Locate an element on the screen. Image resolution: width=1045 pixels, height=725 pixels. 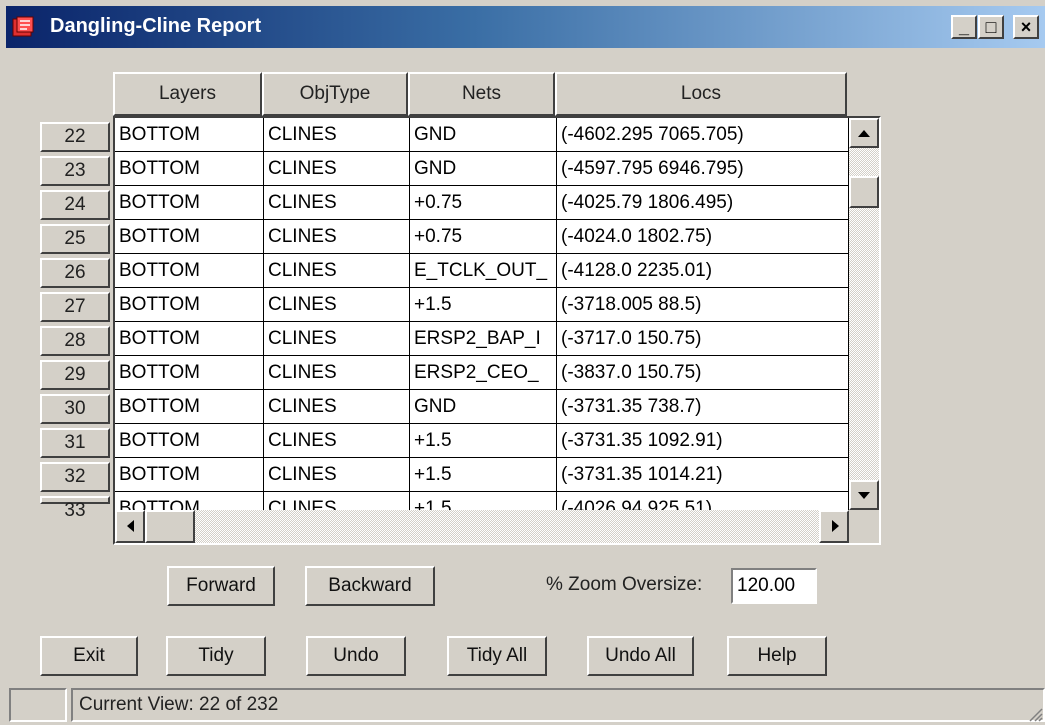
close-icon: × is located at coordinates (1026, 27).